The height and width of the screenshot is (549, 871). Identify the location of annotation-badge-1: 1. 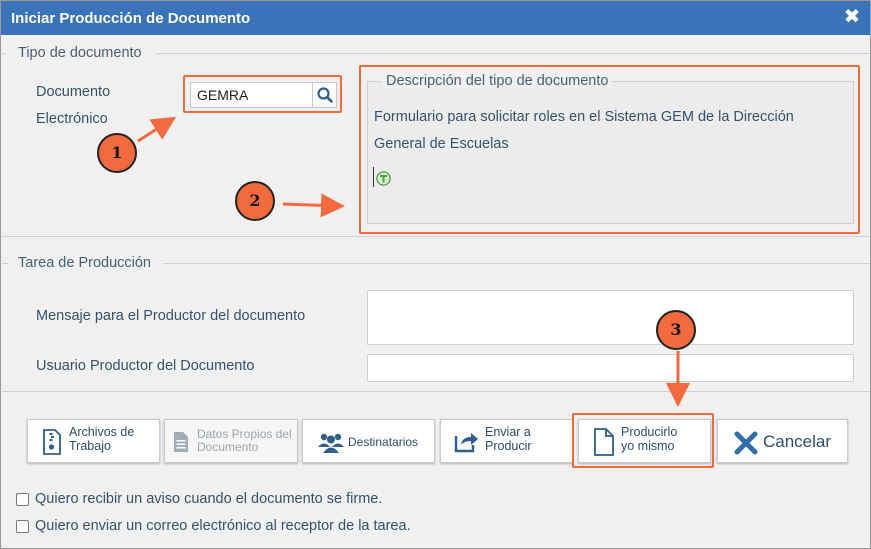
(117, 153).